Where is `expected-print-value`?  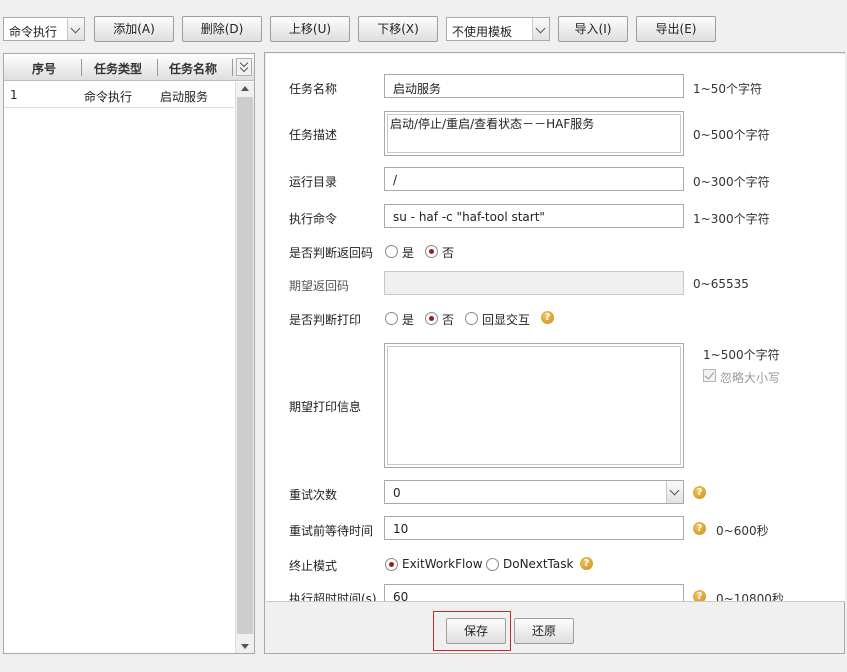
expected-print-value is located at coordinates (534, 405).